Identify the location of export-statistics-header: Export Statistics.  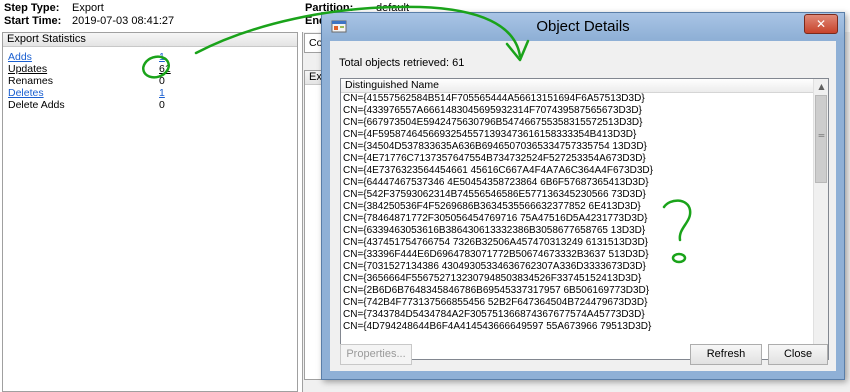
(150, 40).